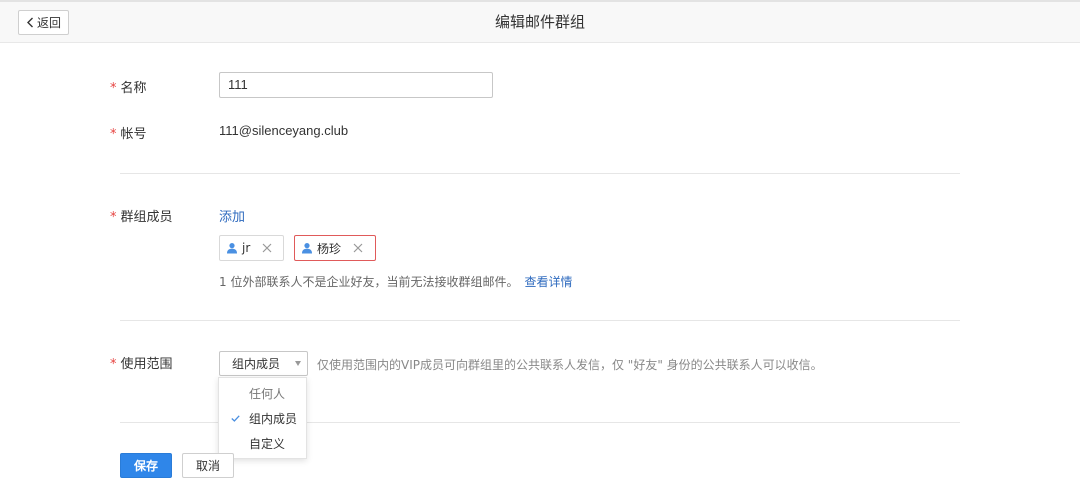 Image resolution: width=1080 pixels, height=494 pixels. Describe the element at coordinates (146, 465) in the screenshot. I see `save-button: 保存` at that location.